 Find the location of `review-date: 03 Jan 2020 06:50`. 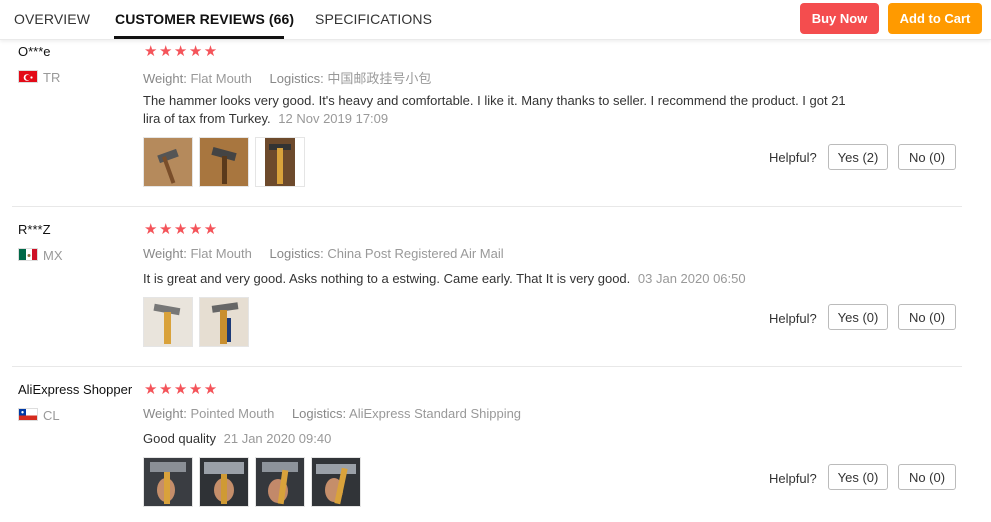

review-date: 03 Jan 2020 06:50 is located at coordinates (691, 278).